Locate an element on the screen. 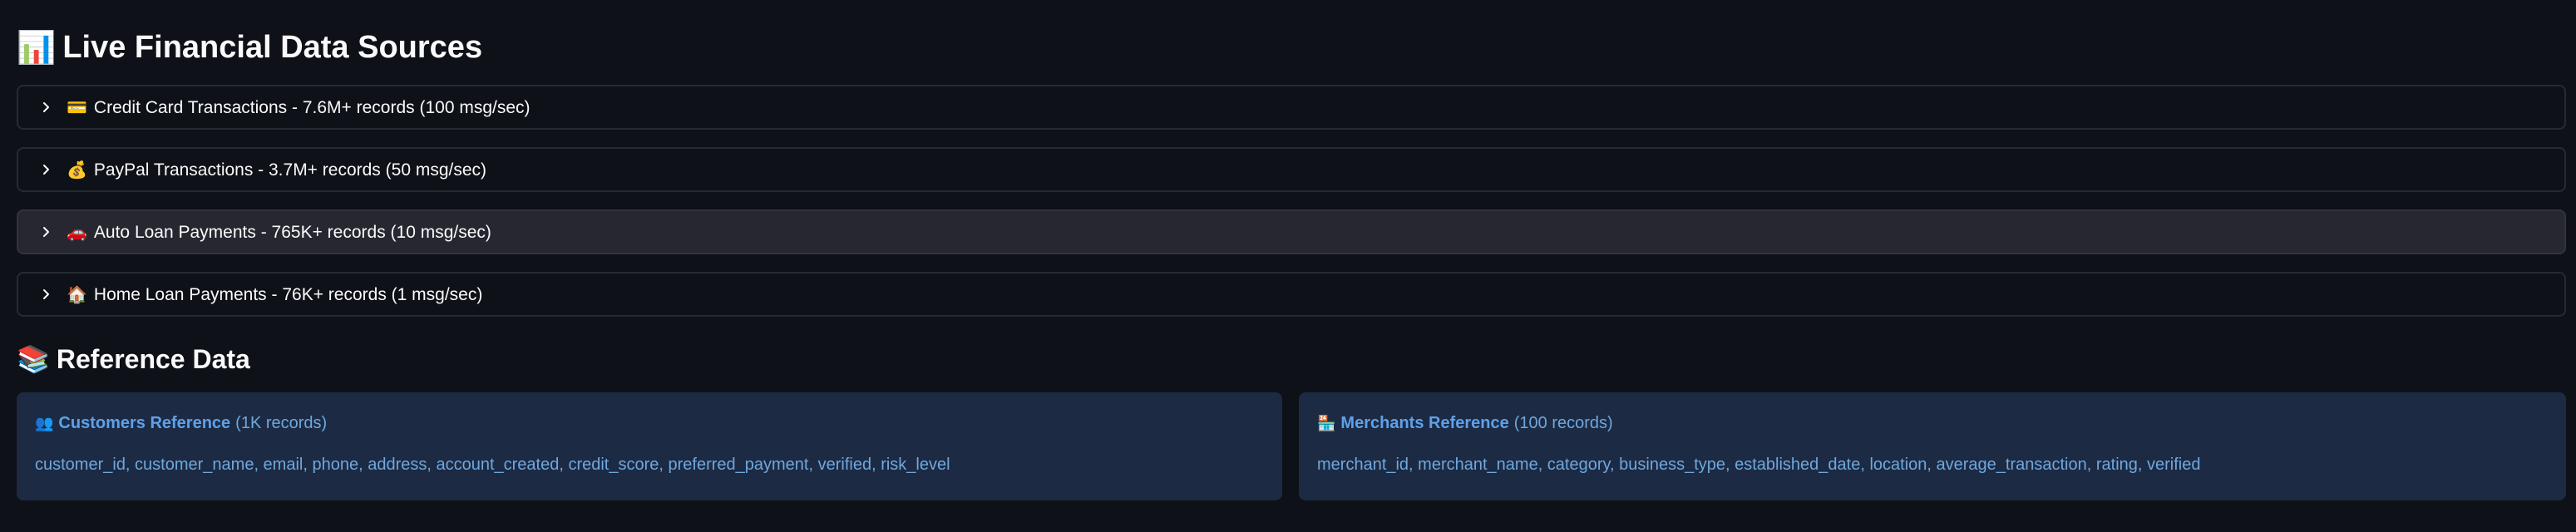 Image resolution: width=2576 pixels, height=532 pixels. store-icon: 🏪 is located at coordinates (1326, 423).